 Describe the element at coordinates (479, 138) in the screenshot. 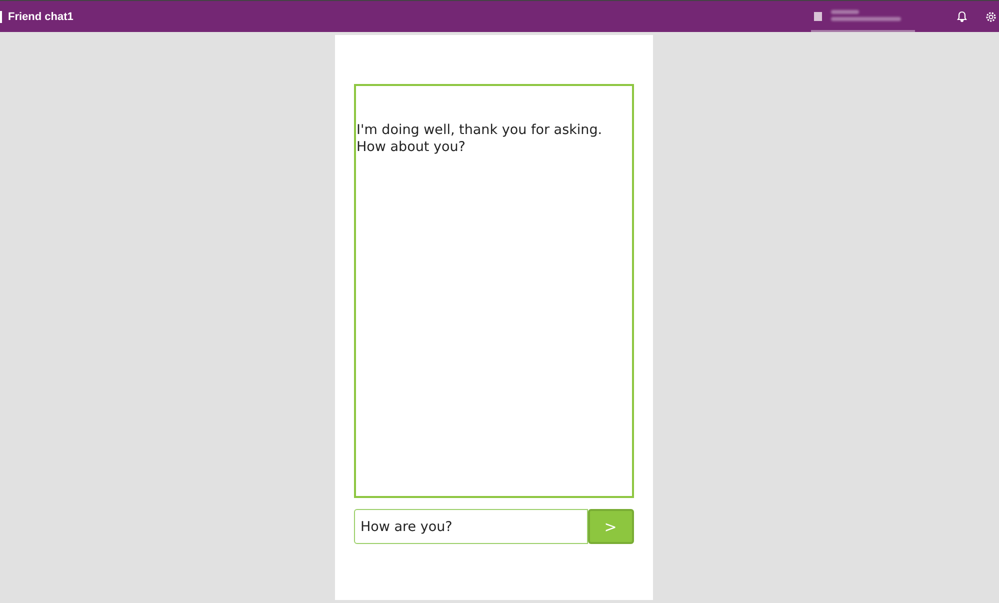

I see `reply-text: I'm doing well, thank you for asking. How about you?` at that location.